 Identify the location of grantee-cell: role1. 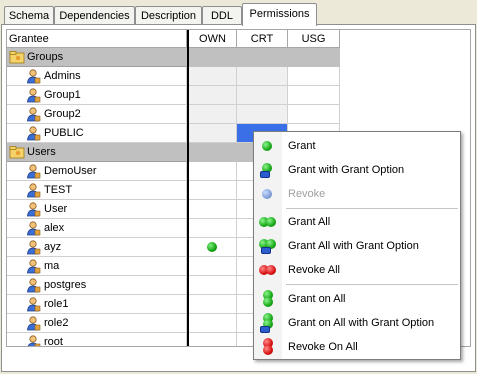
(97, 304).